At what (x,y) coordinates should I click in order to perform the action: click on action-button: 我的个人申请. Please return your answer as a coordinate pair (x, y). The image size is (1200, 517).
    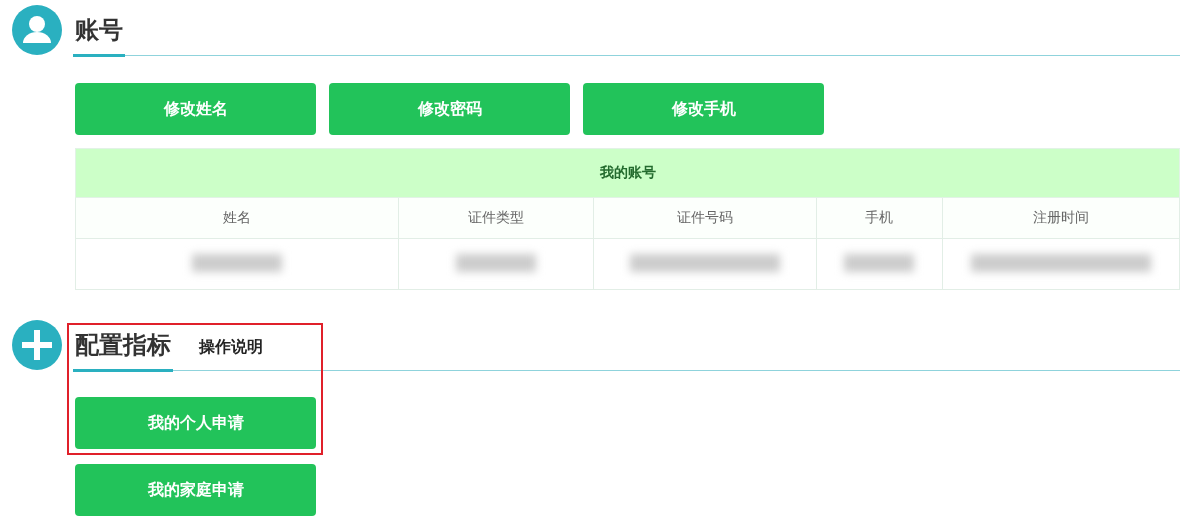
    Looking at the image, I should click on (195, 423).